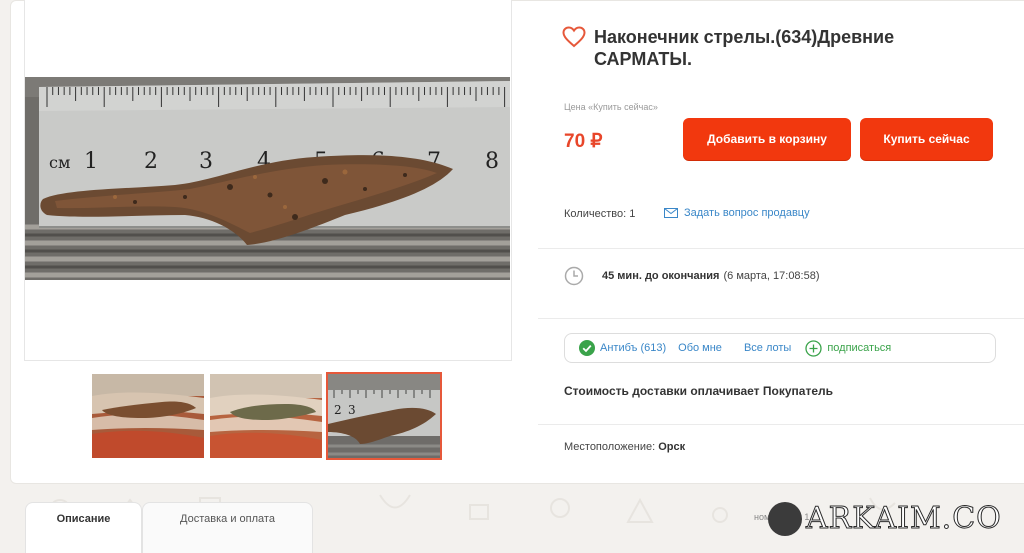 This screenshot has height=553, width=1024. Describe the element at coordinates (583, 141) in the screenshot. I see `price-value: 70 ₽` at that location.